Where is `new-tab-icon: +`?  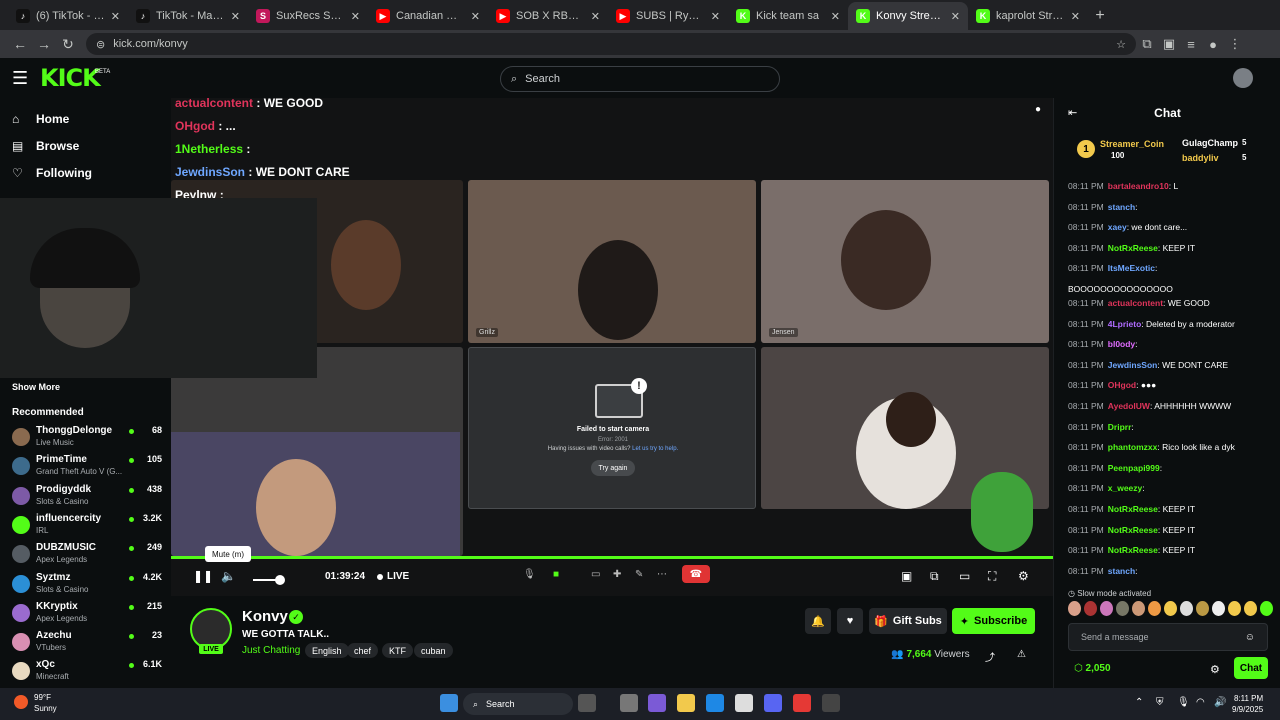 new-tab-icon: + is located at coordinates (1100, 16).